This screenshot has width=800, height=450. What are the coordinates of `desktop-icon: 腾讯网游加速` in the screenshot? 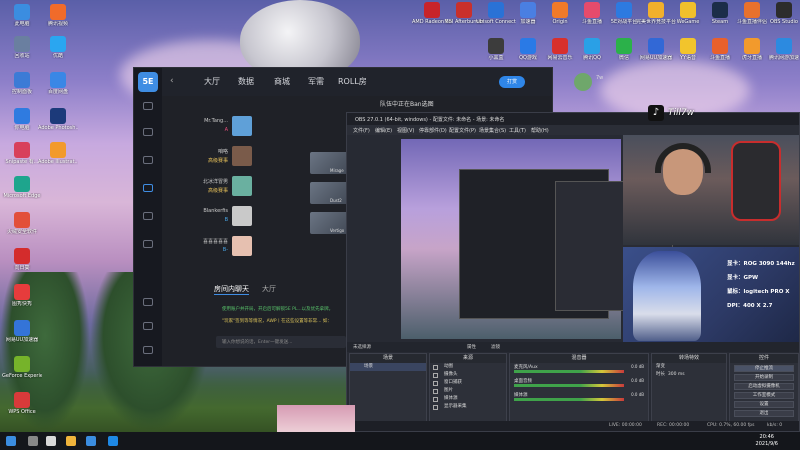 It's located at (782, 49).